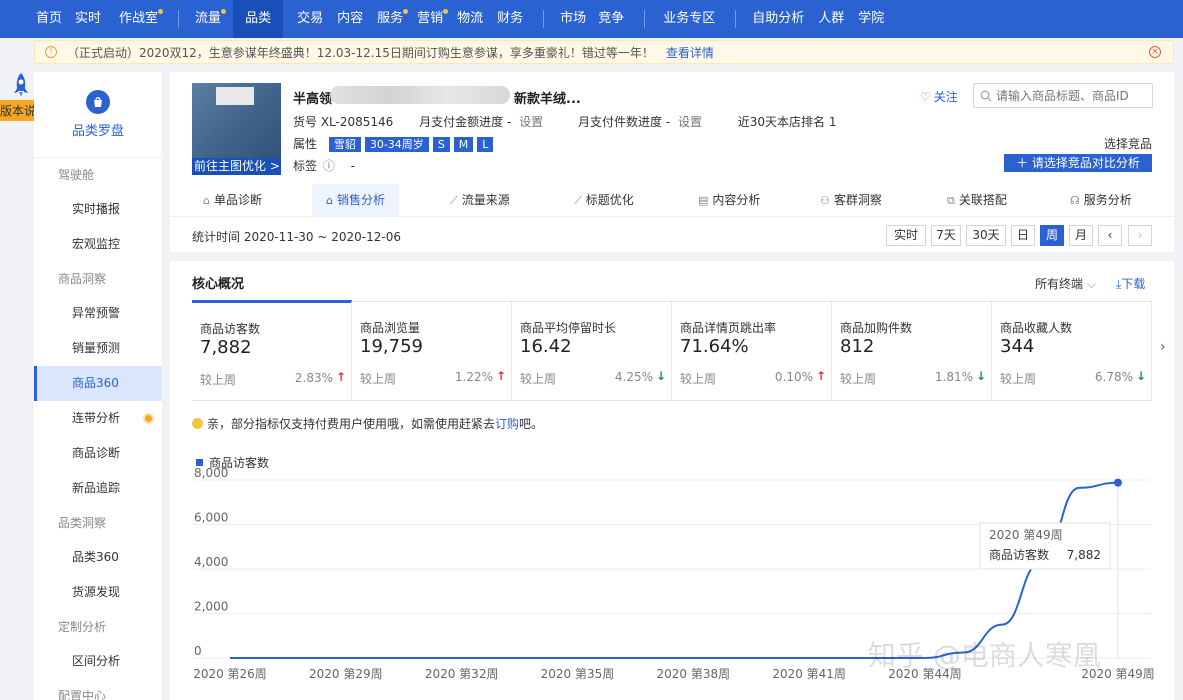 The width and height of the screenshot is (1183, 700). Describe the element at coordinates (98, 592) in the screenshot. I see `sidebar-item: 货源发现` at that location.